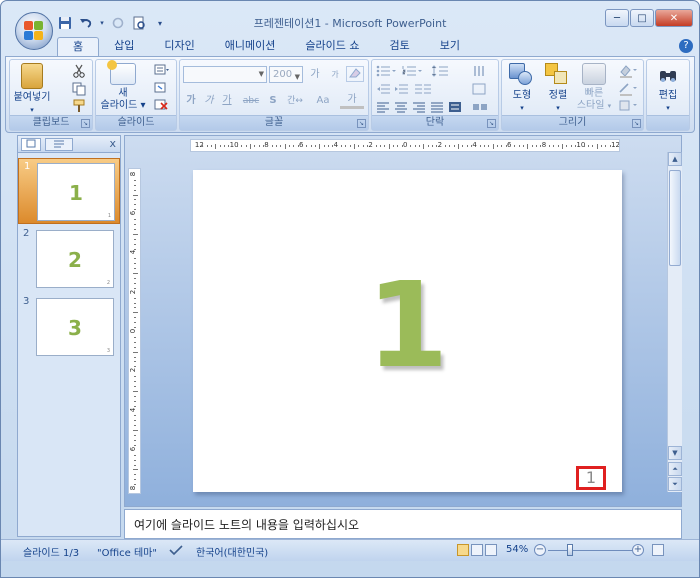 This screenshot has width=700, height=578. I want to click on grow-font-button: 가, so click(315, 75).